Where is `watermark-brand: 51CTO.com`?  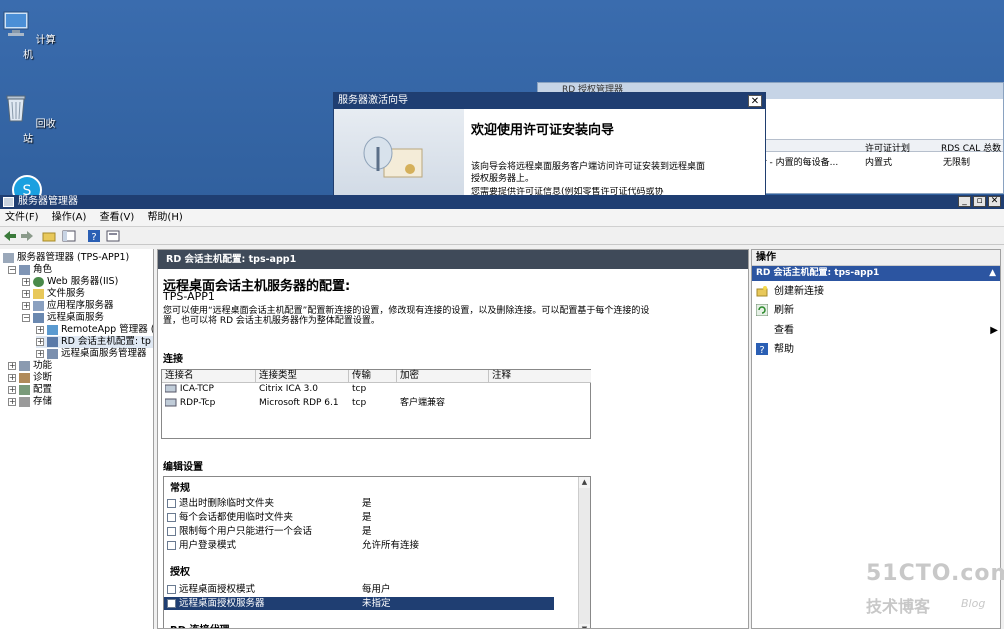
watermark-brand: 51CTO.com is located at coordinates (935, 573).